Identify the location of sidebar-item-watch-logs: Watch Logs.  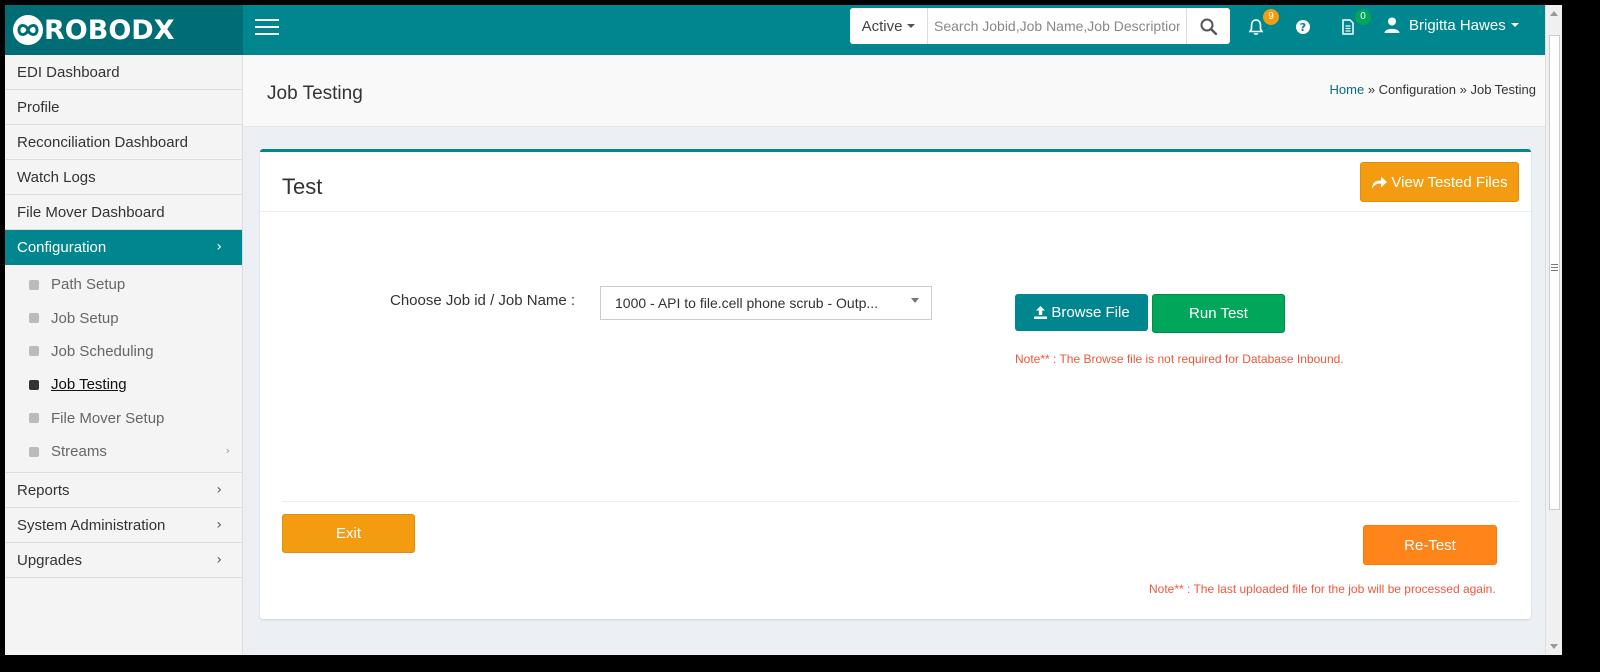
(123, 177).